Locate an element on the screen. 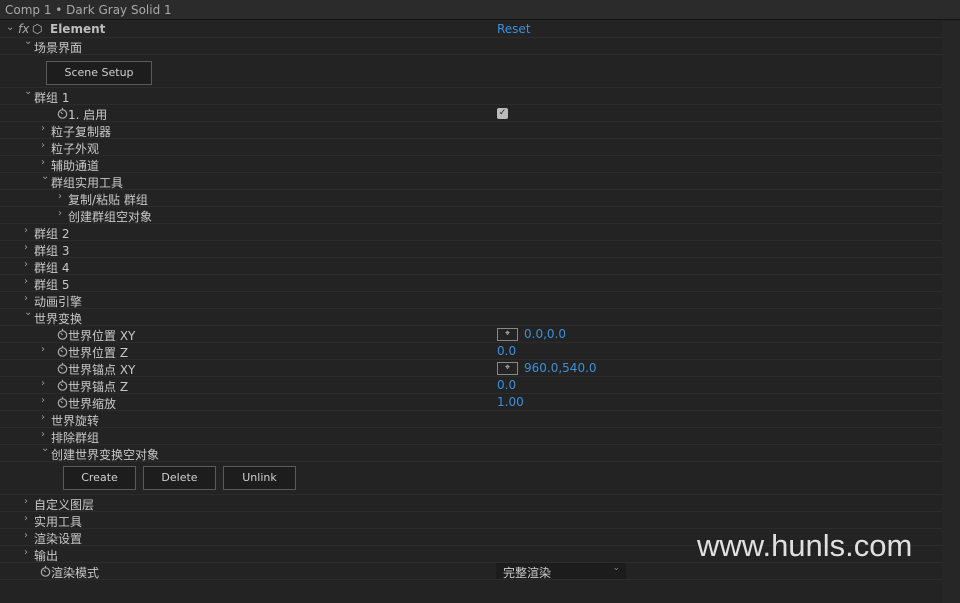 The image size is (960, 603). value-text: 0.0,0.0 is located at coordinates (545, 334).